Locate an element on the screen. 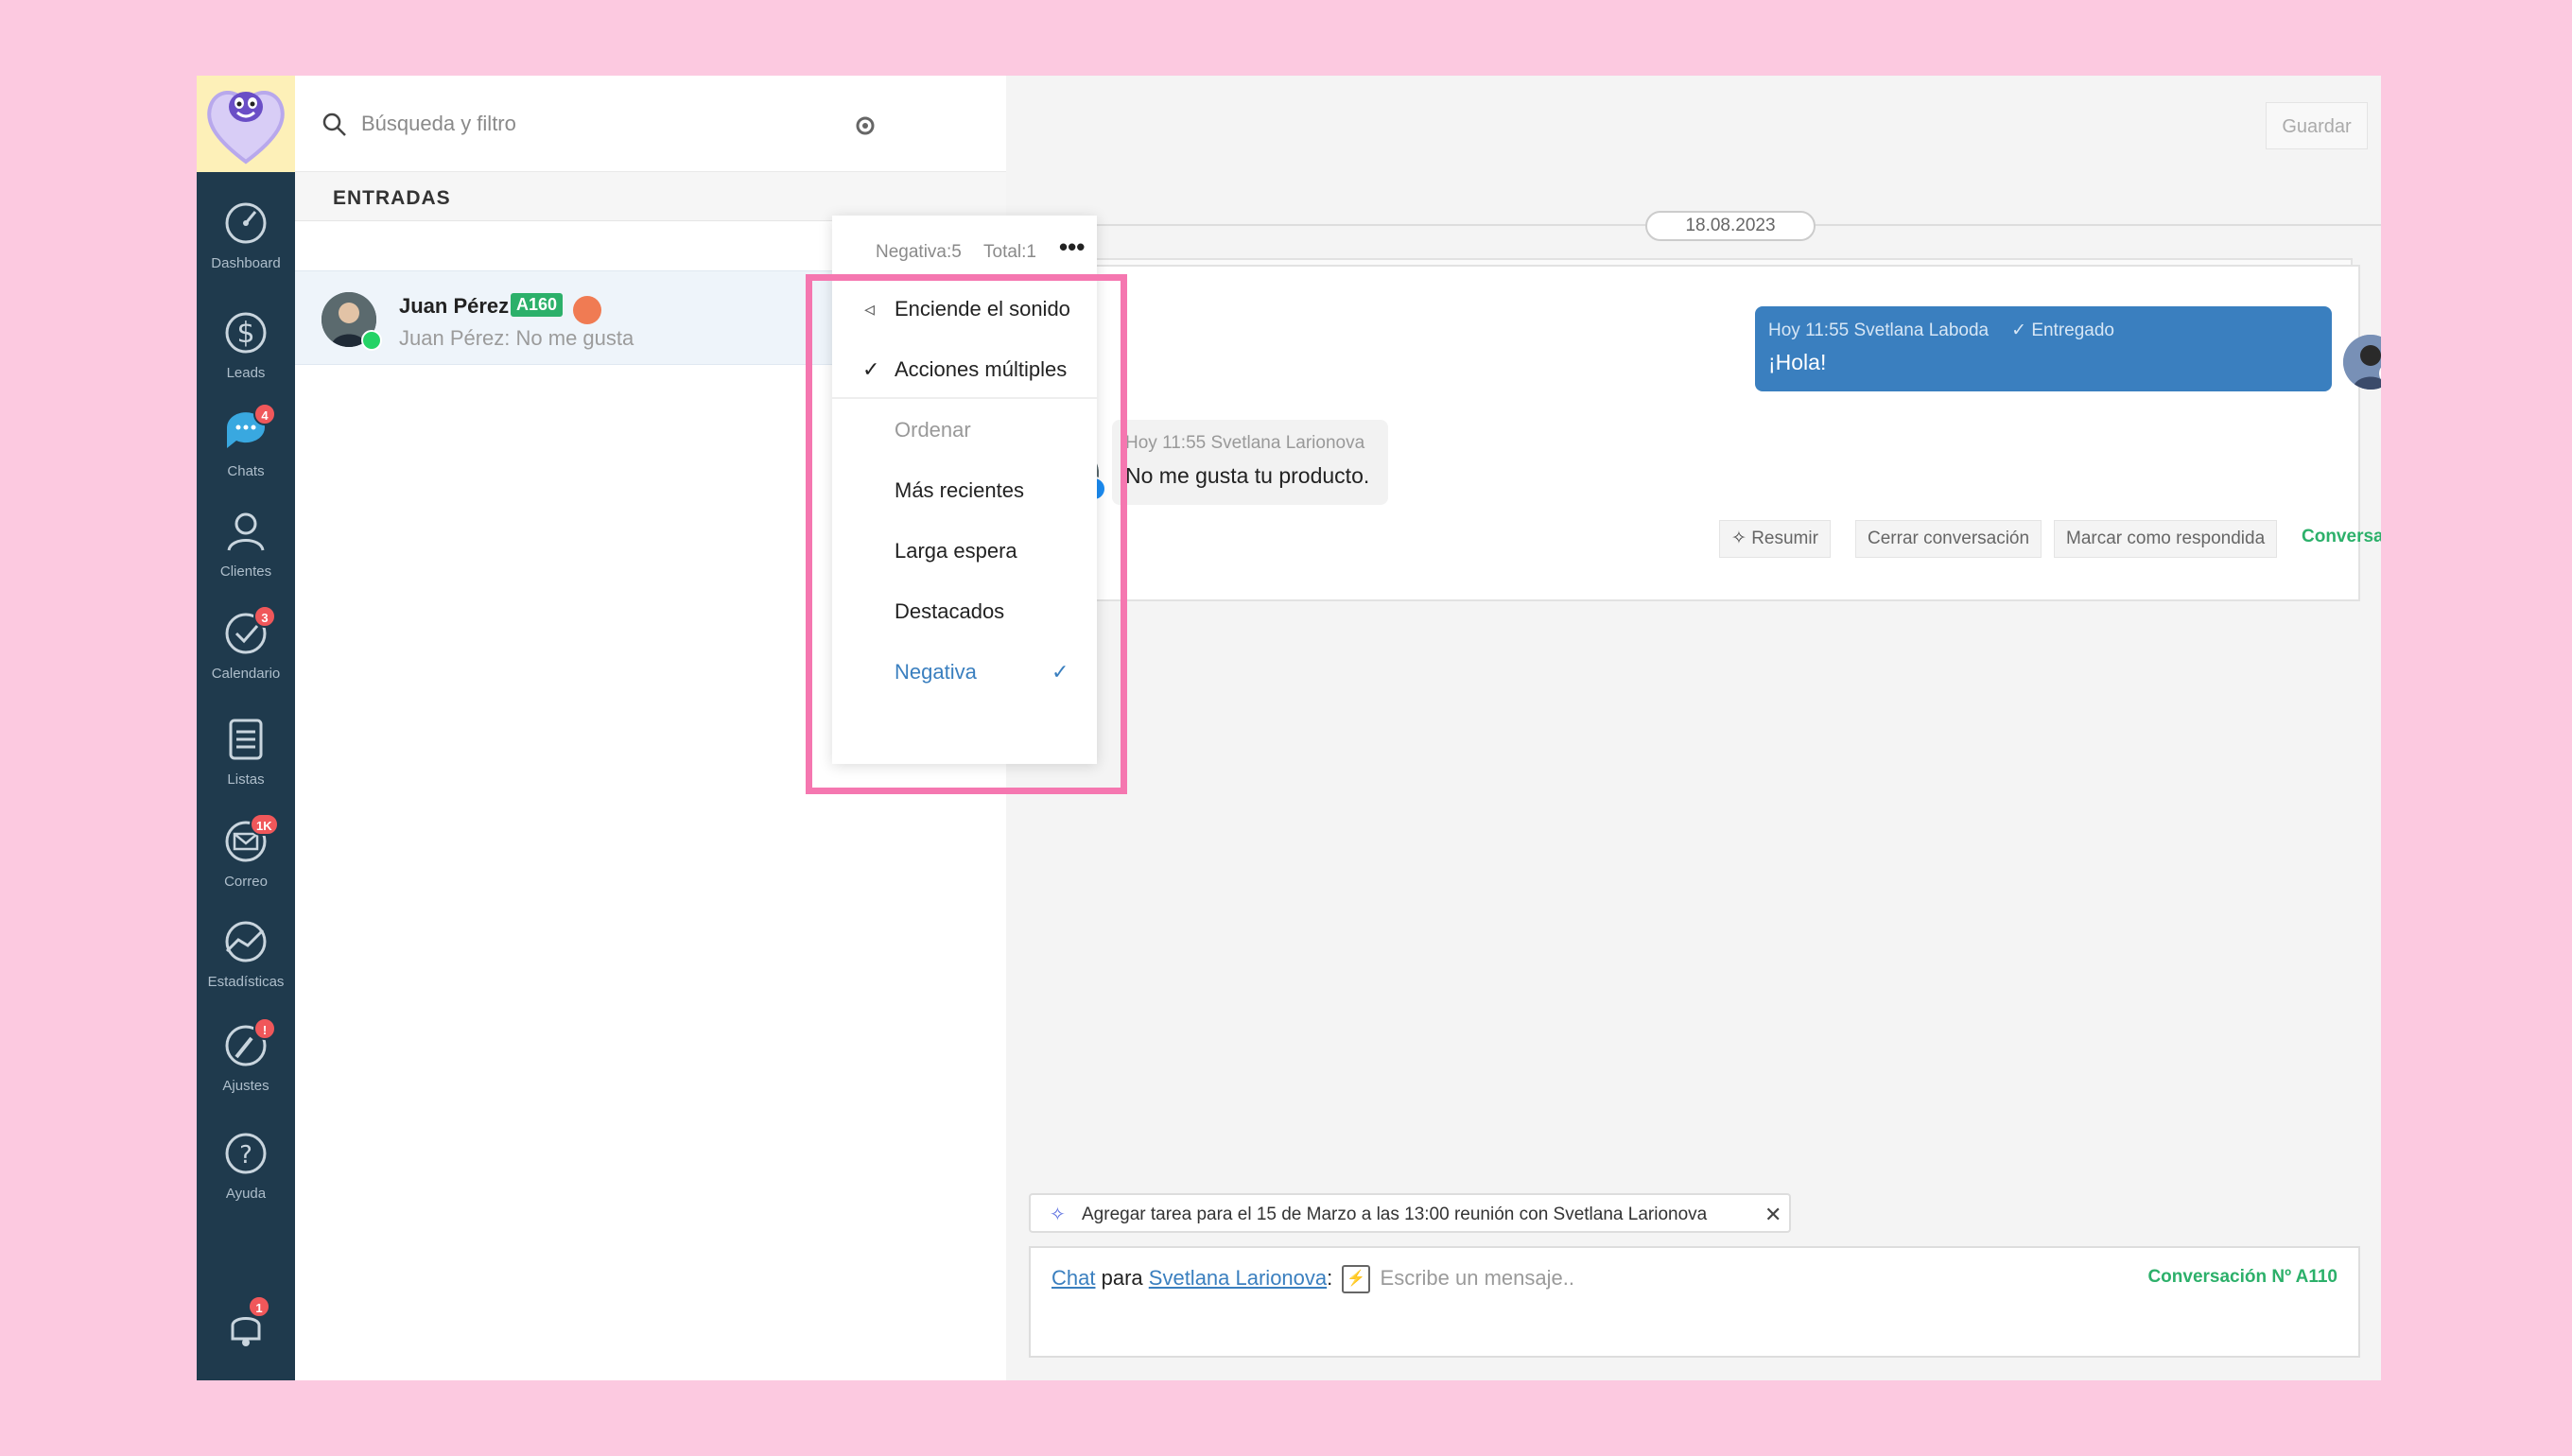  message-input: Escribe un mensaje.. is located at coordinates (1477, 1278).